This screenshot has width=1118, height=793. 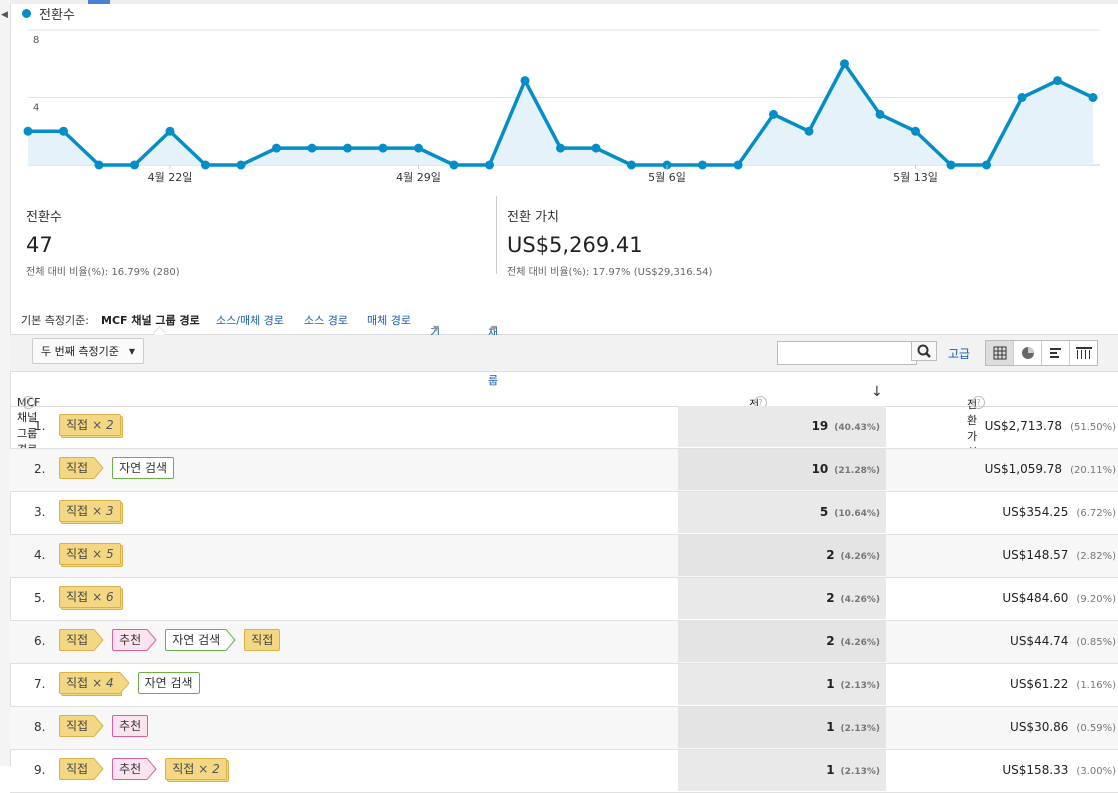 I want to click on sort-descending-icon: ↓, so click(x=877, y=392).